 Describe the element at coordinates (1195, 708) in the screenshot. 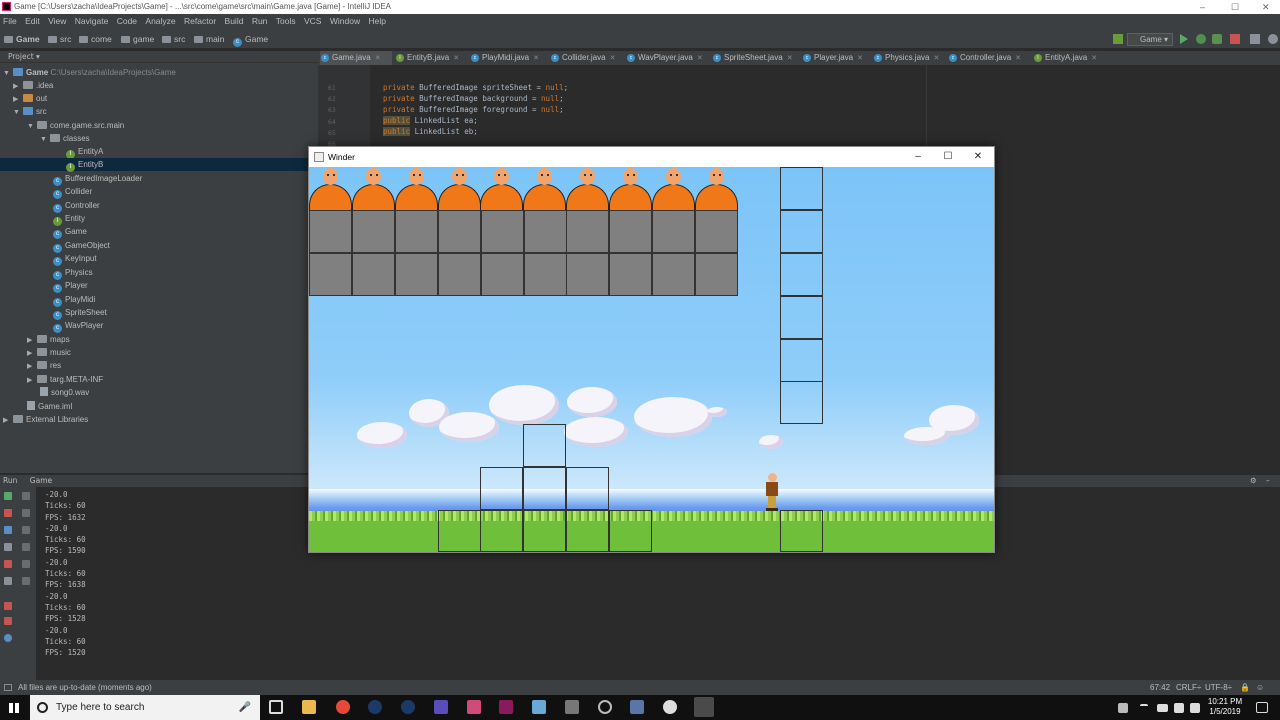

I see `volume-icon` at that location.